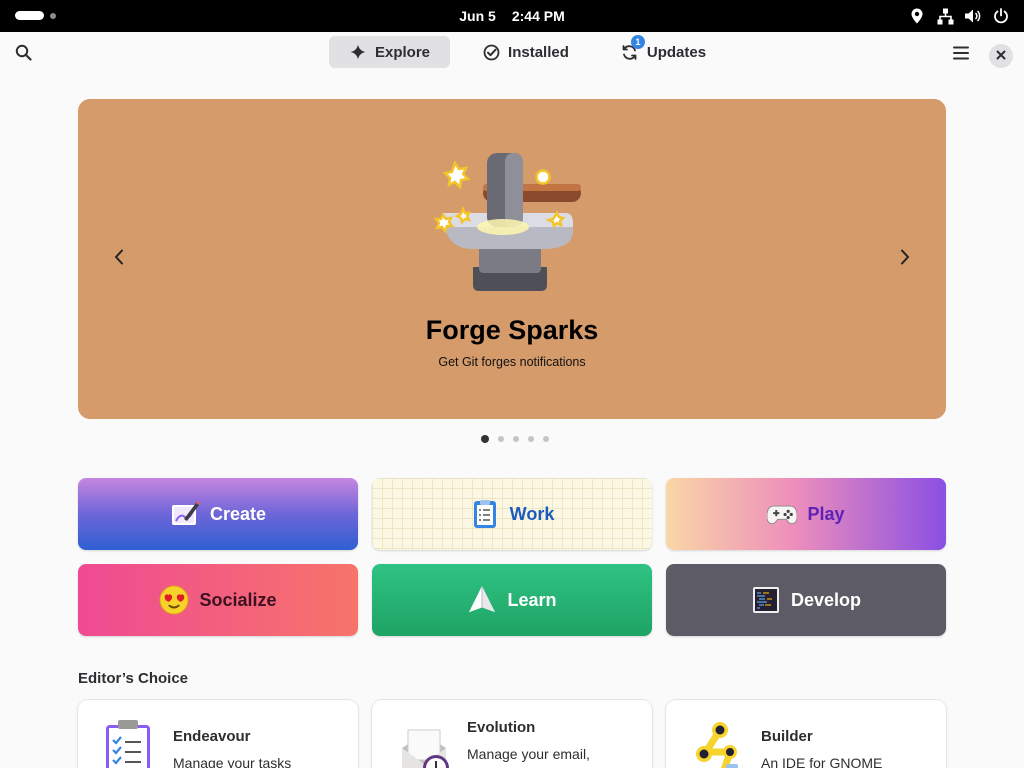 This screenshot has width=1024, height=768. I want to click on app-description: Manage your tasks, so click(232, 761).